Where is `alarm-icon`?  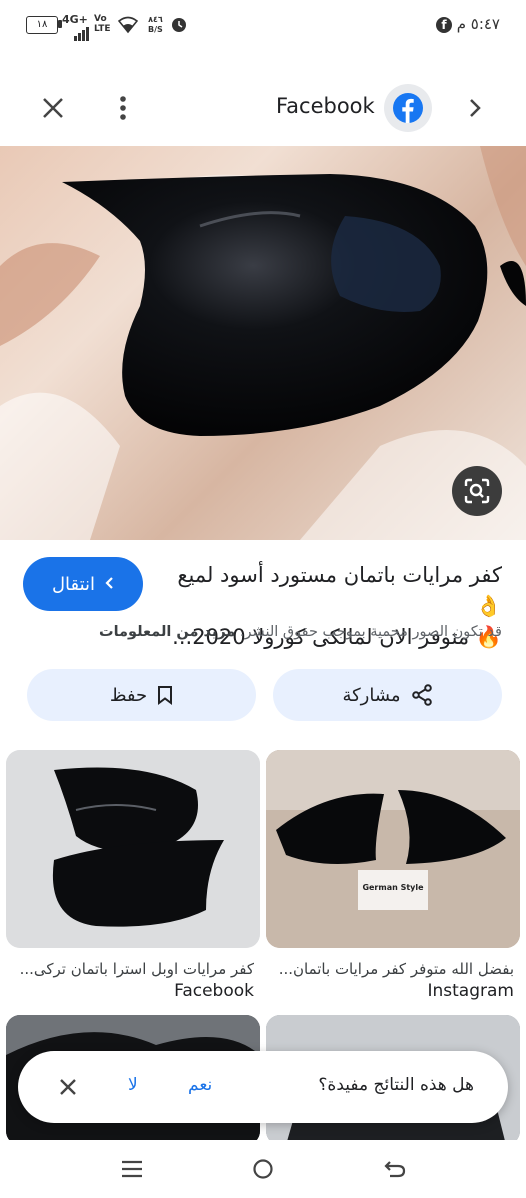 alarm-icon is located at coordinates (179, 26).